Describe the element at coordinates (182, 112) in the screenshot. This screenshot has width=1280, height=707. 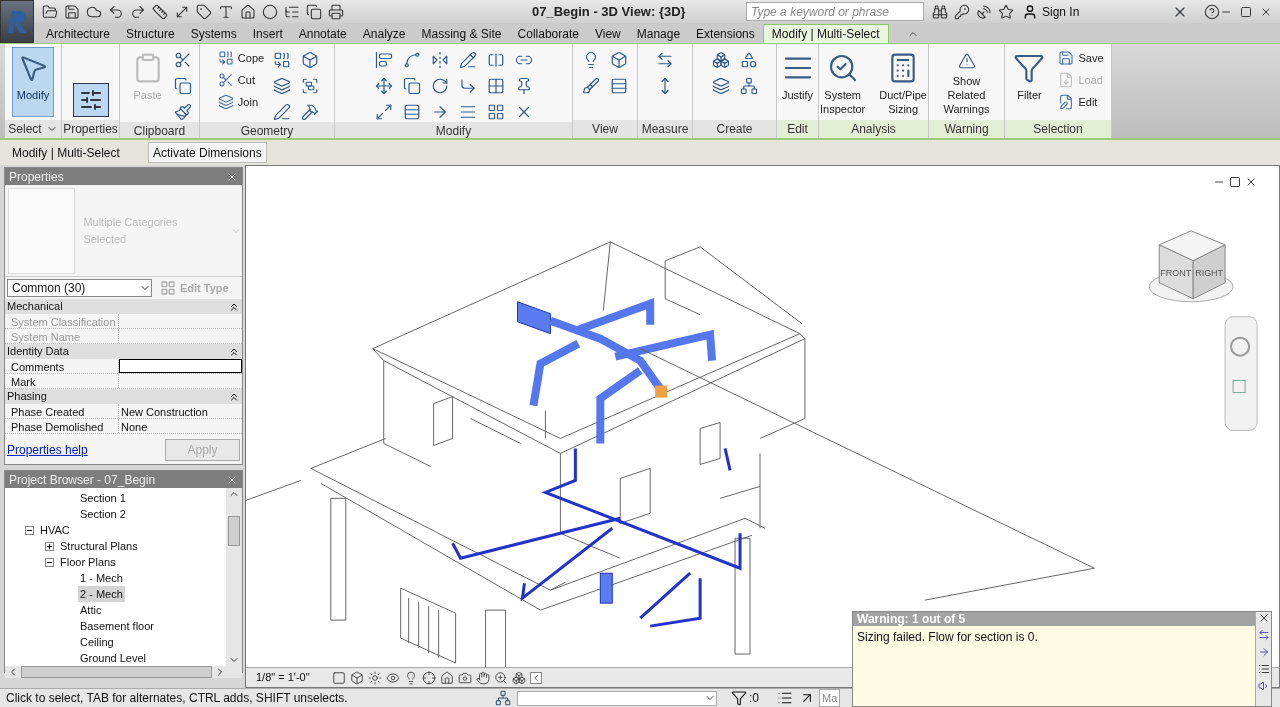
I see `paintbrush-icon` at that location.